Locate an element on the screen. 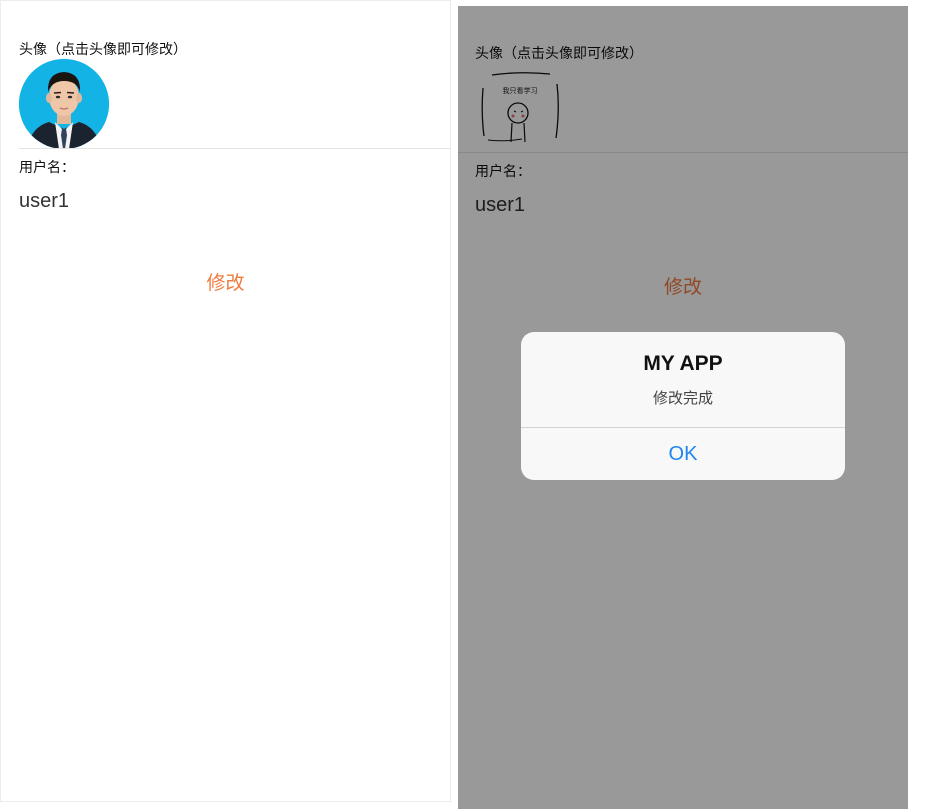 The height and width of the screenshot is (809, 937). portrait-image is located at coordinates (64, 104).